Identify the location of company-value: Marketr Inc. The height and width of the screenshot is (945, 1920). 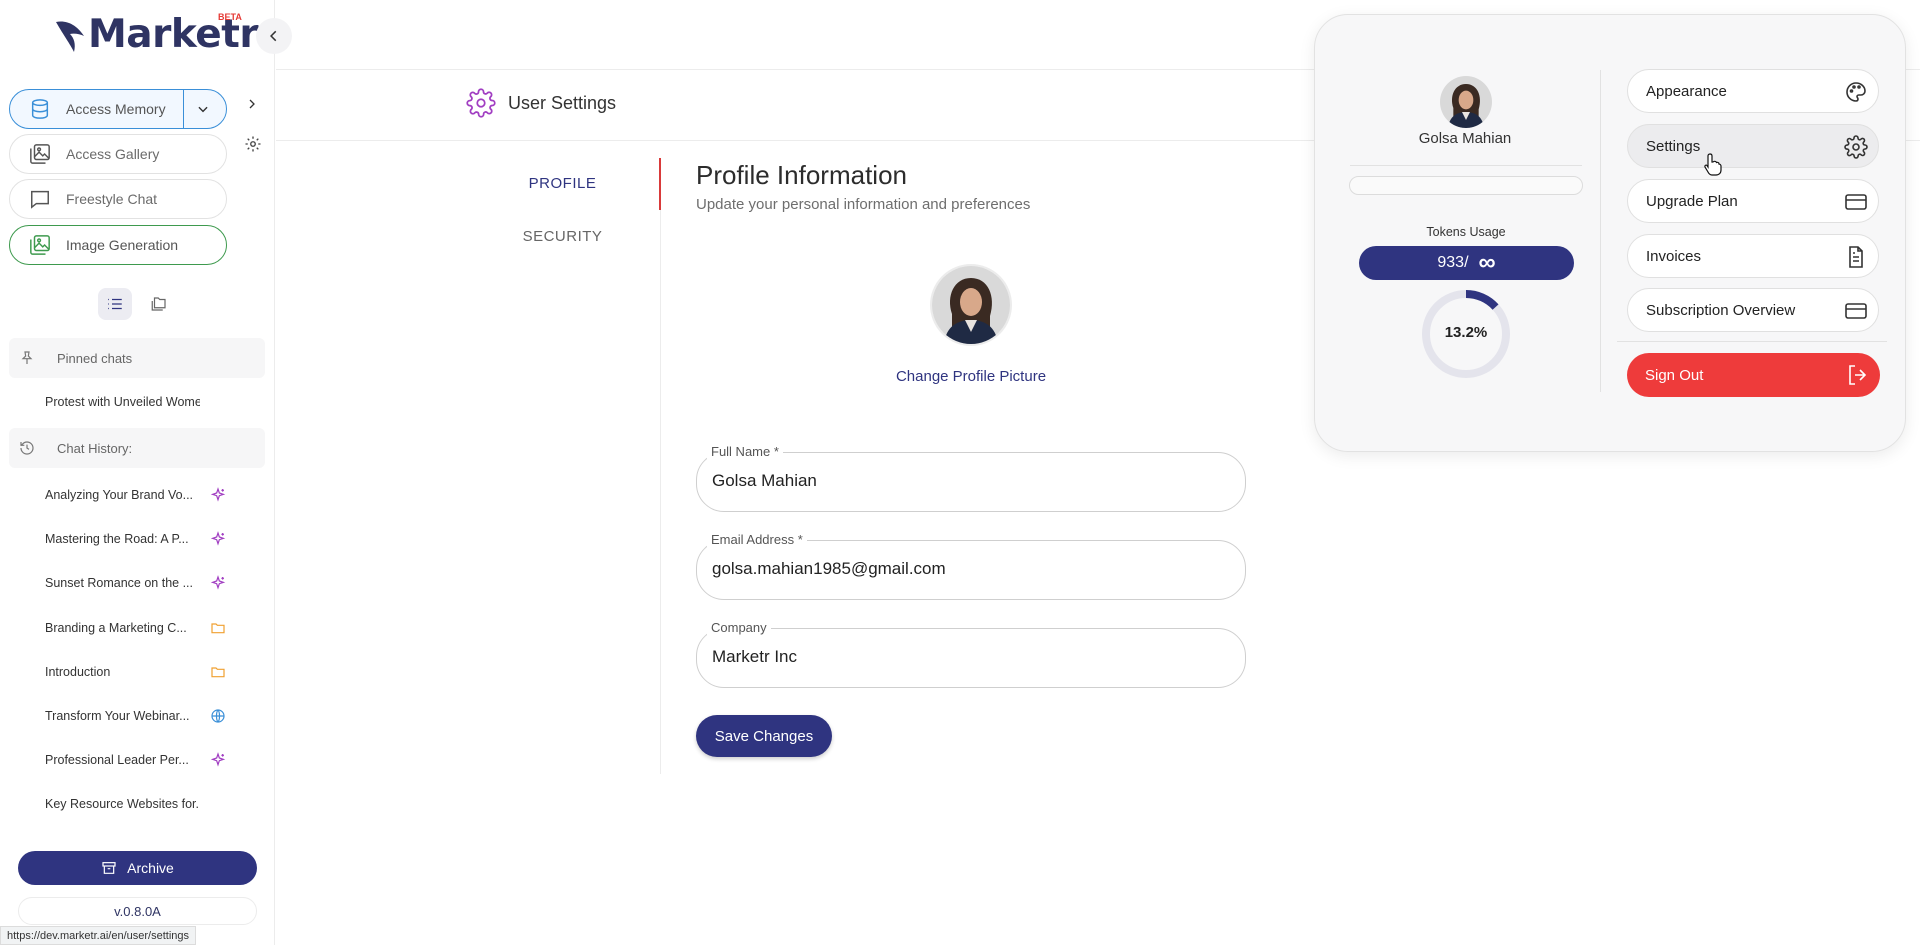
(755, 656).